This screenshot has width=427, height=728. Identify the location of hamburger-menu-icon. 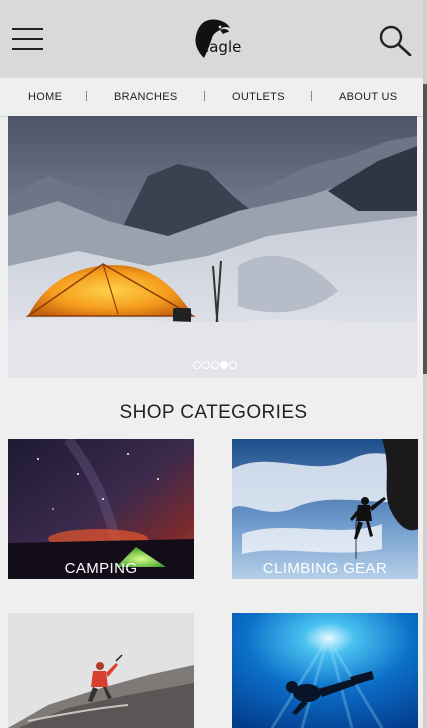
(27, 39).